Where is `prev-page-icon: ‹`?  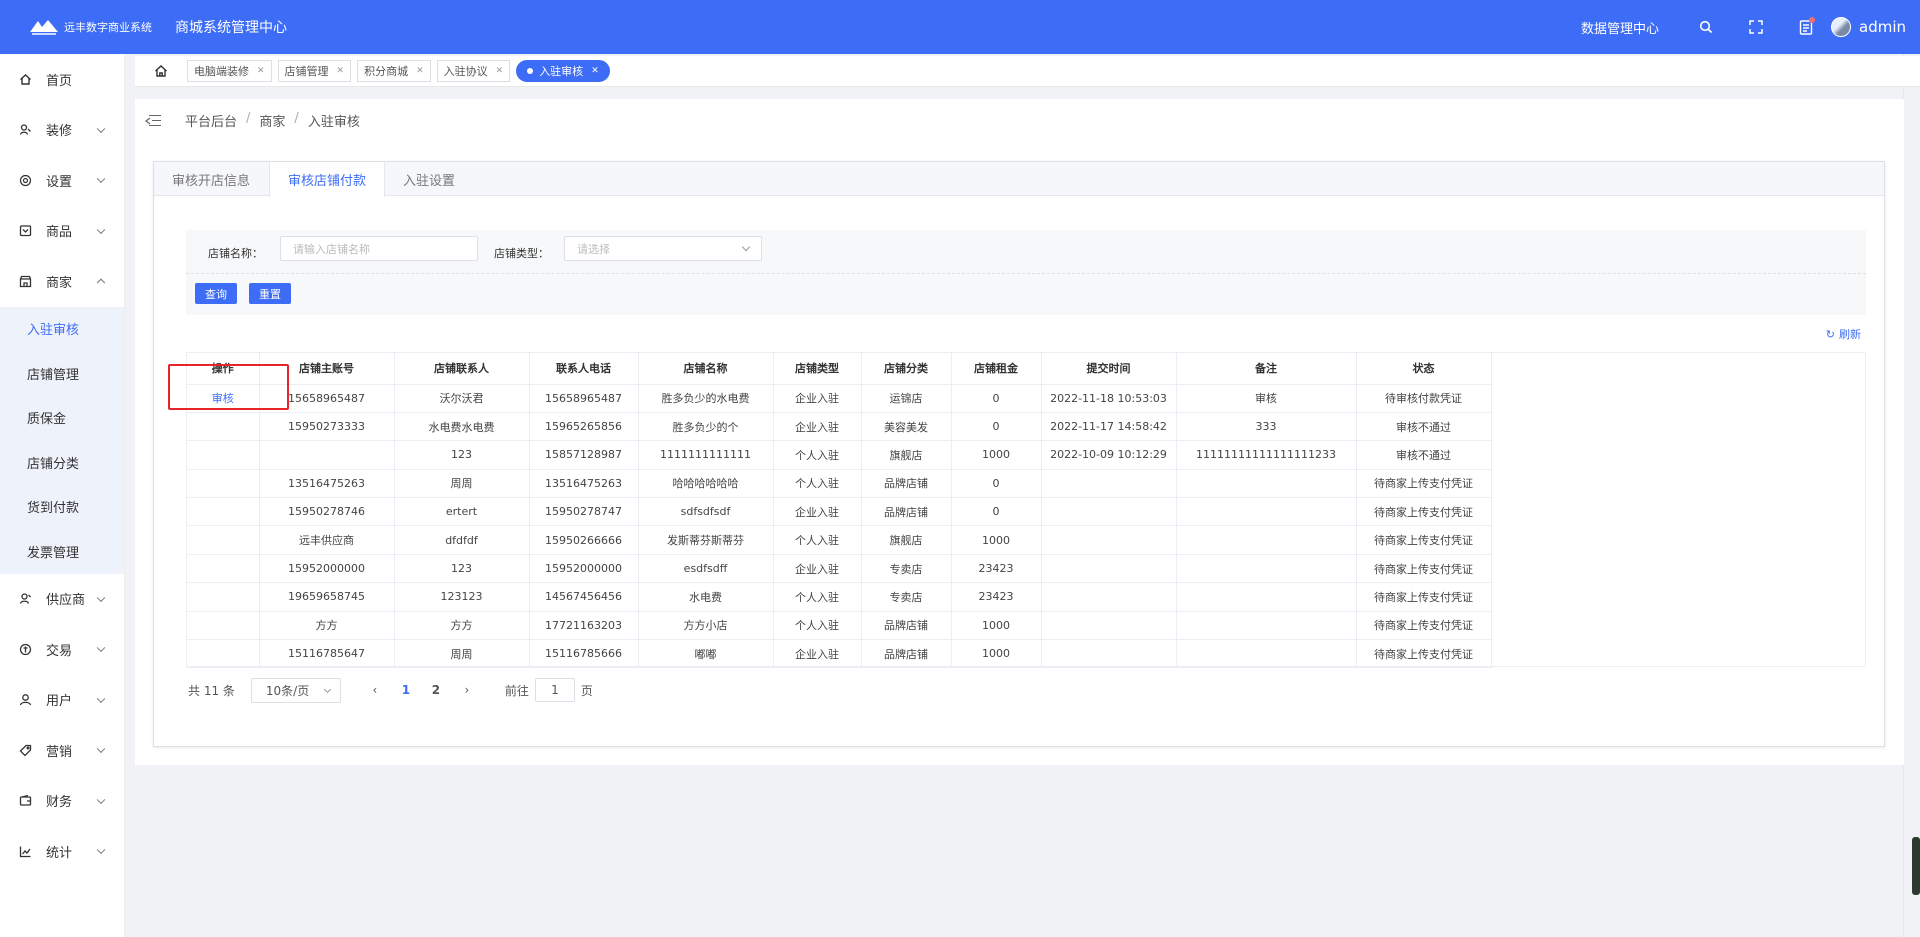
prev-page-icon: ‹ is located at coordinates (375, 690).